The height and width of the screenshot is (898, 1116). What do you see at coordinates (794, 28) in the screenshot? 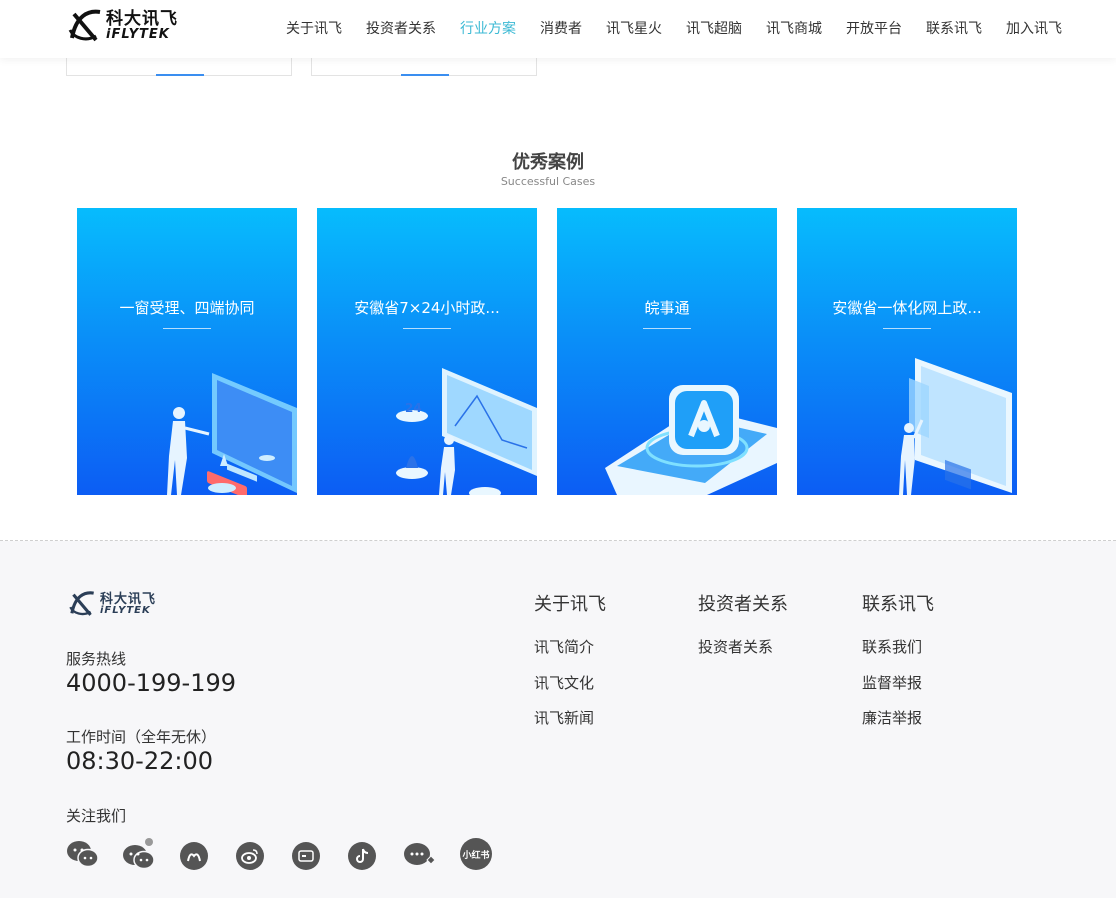
I see `nav-item: 讯飞商城` at bounding box center [794, 28].